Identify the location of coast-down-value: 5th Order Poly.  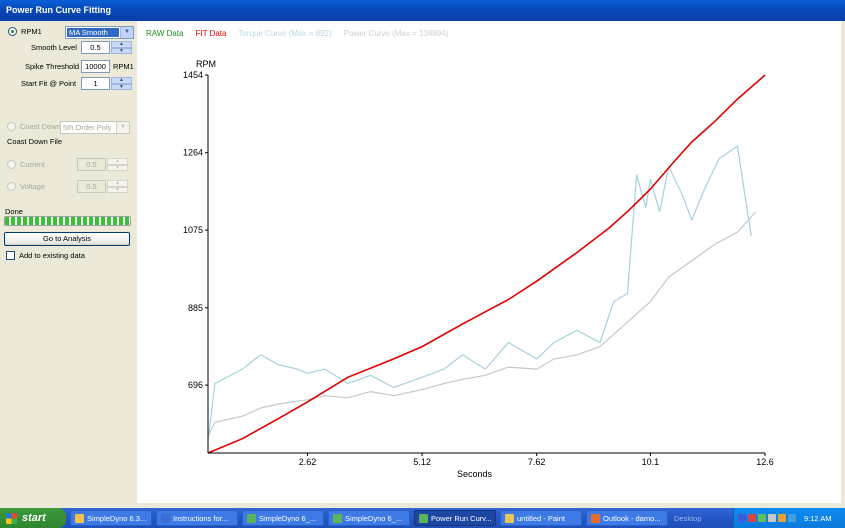
(87, 127).